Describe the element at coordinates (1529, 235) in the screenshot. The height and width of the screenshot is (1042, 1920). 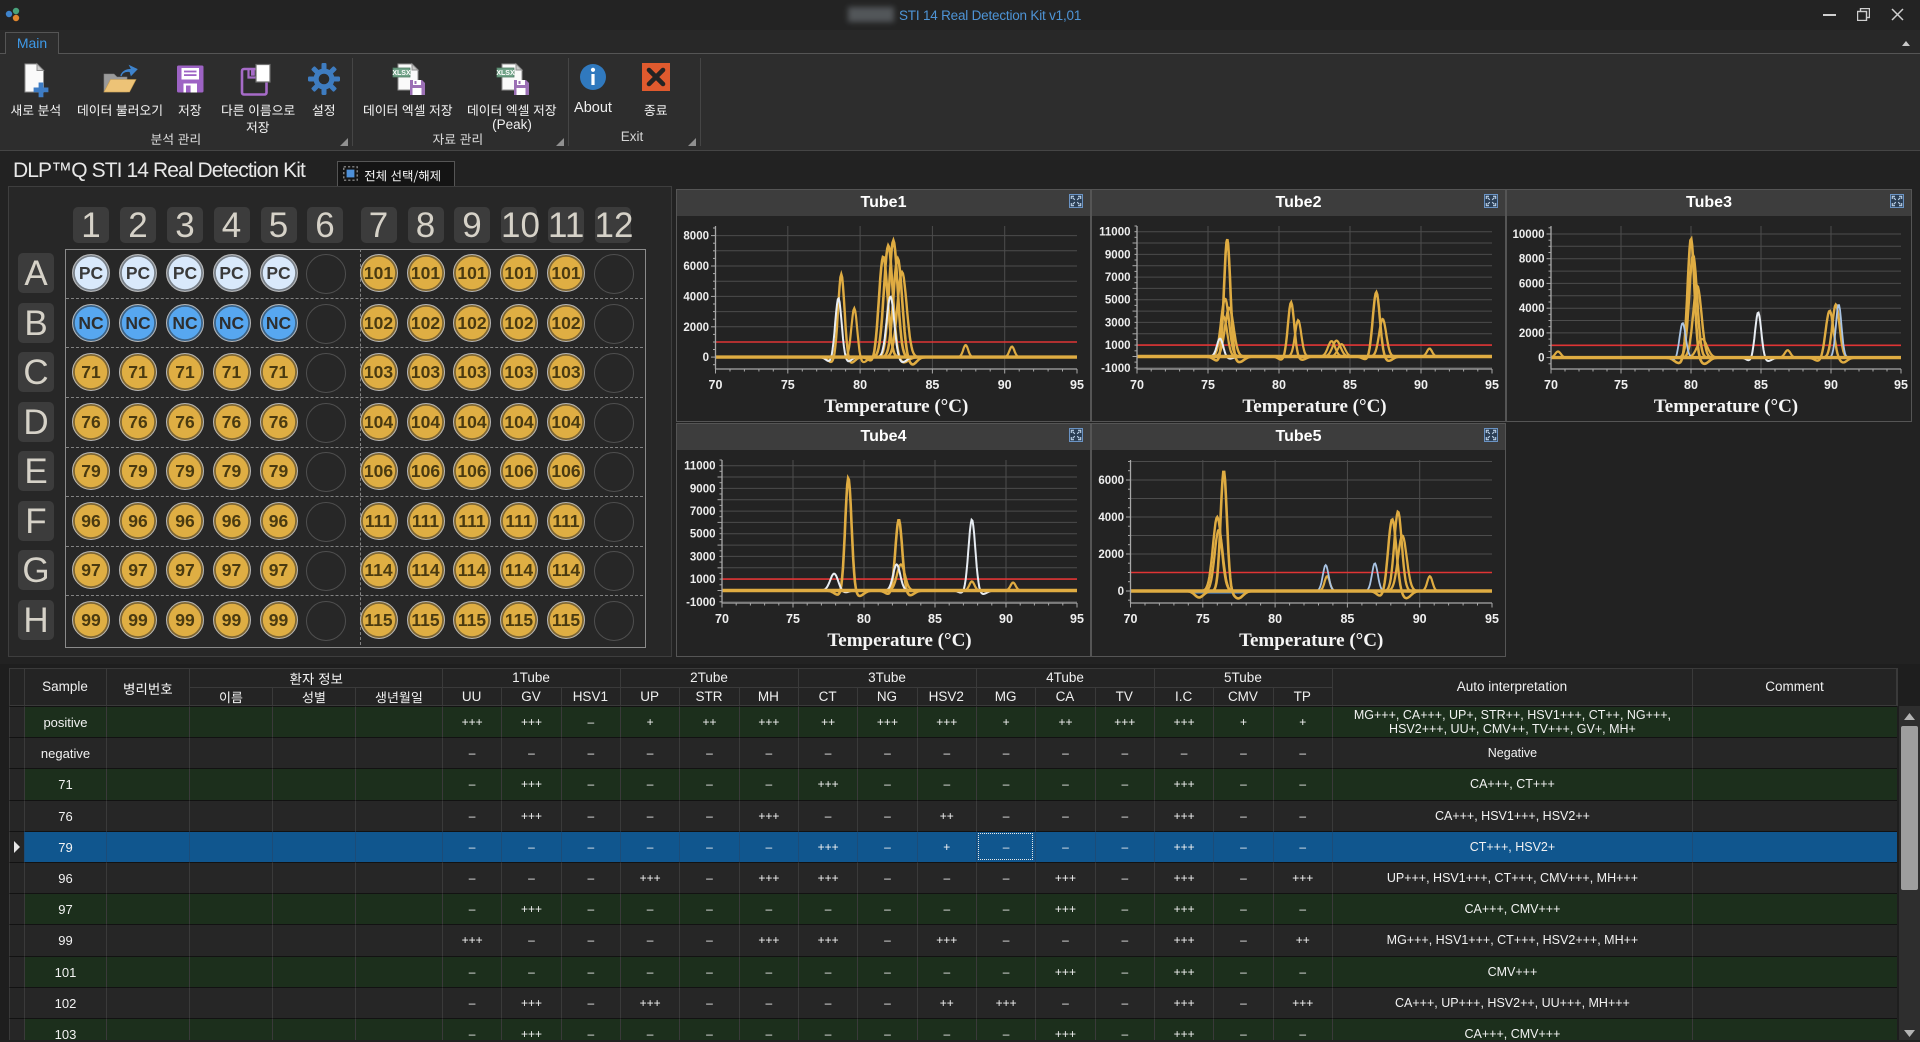
I see `svg-text: 10000` at that location.